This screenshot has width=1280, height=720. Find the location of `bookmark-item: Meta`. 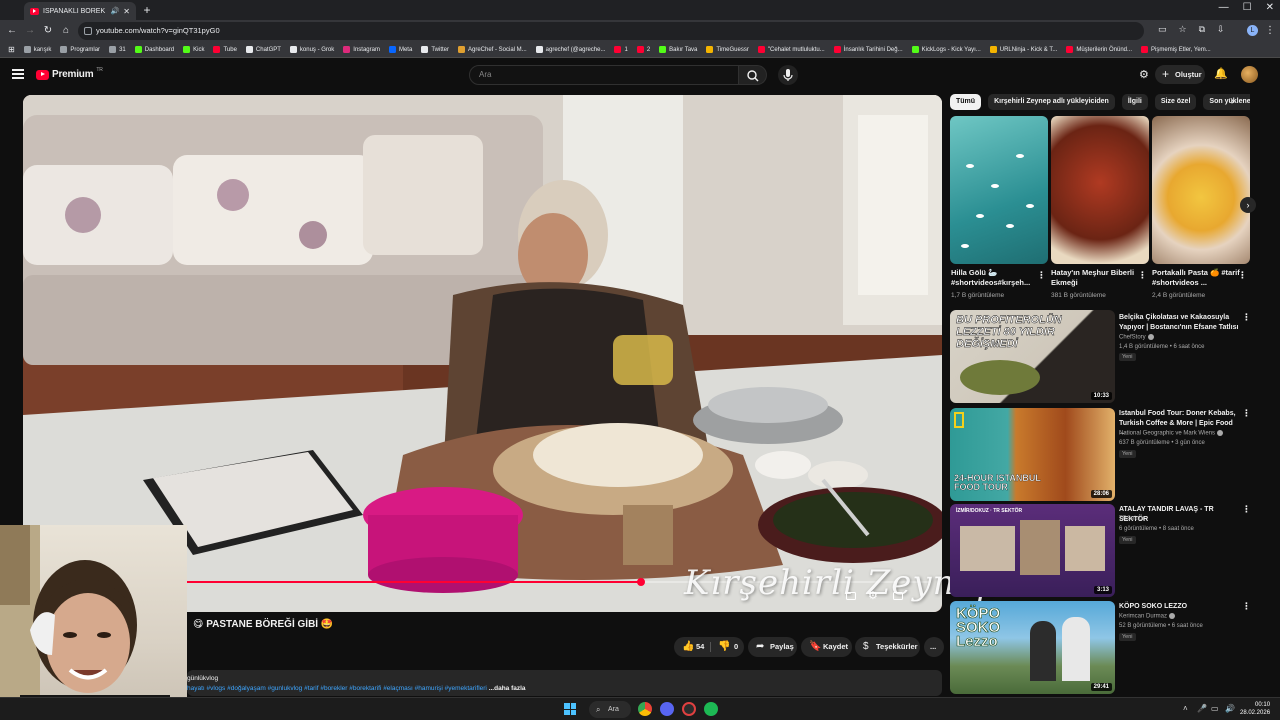

bookmark-item: Meta is located at coordinates (400, 49).